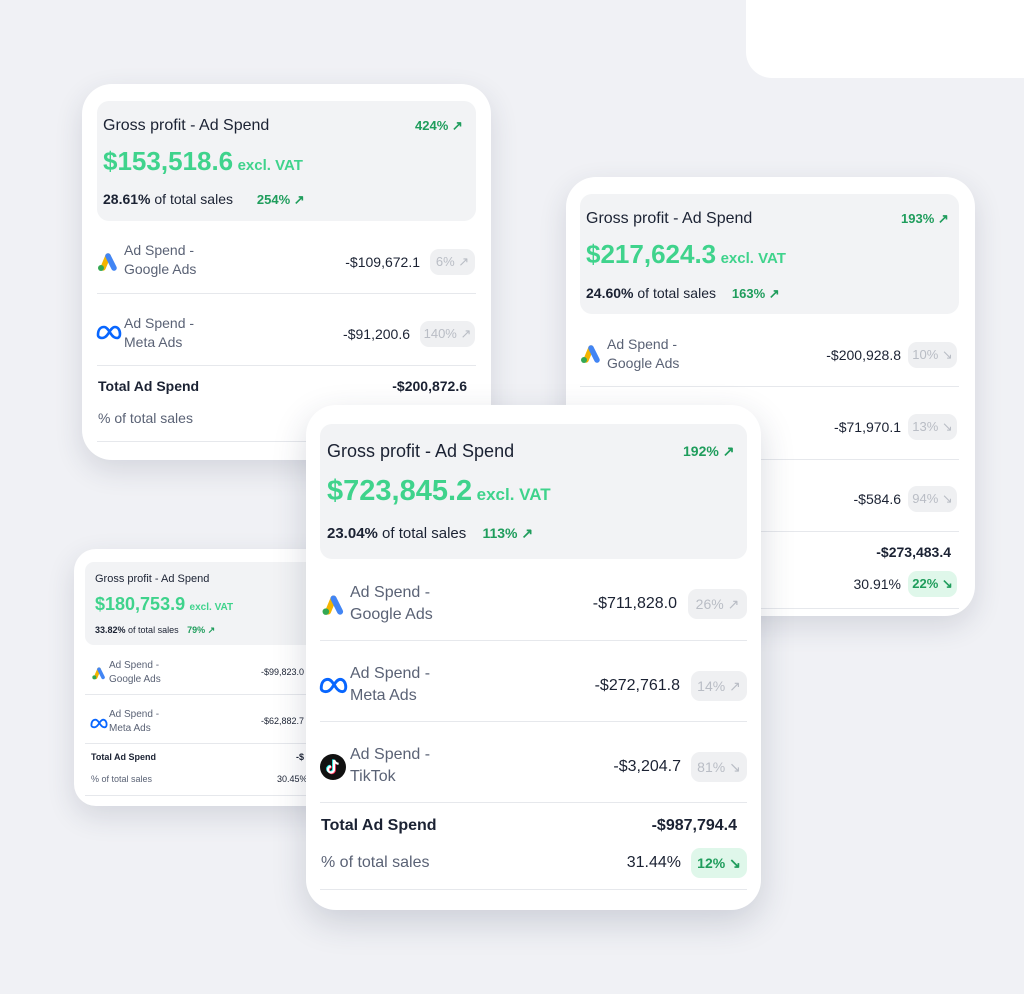  Describe the element at coordinates (300, 757) in the screenshot. I see `total-ad-spend-value: -$` at that location.